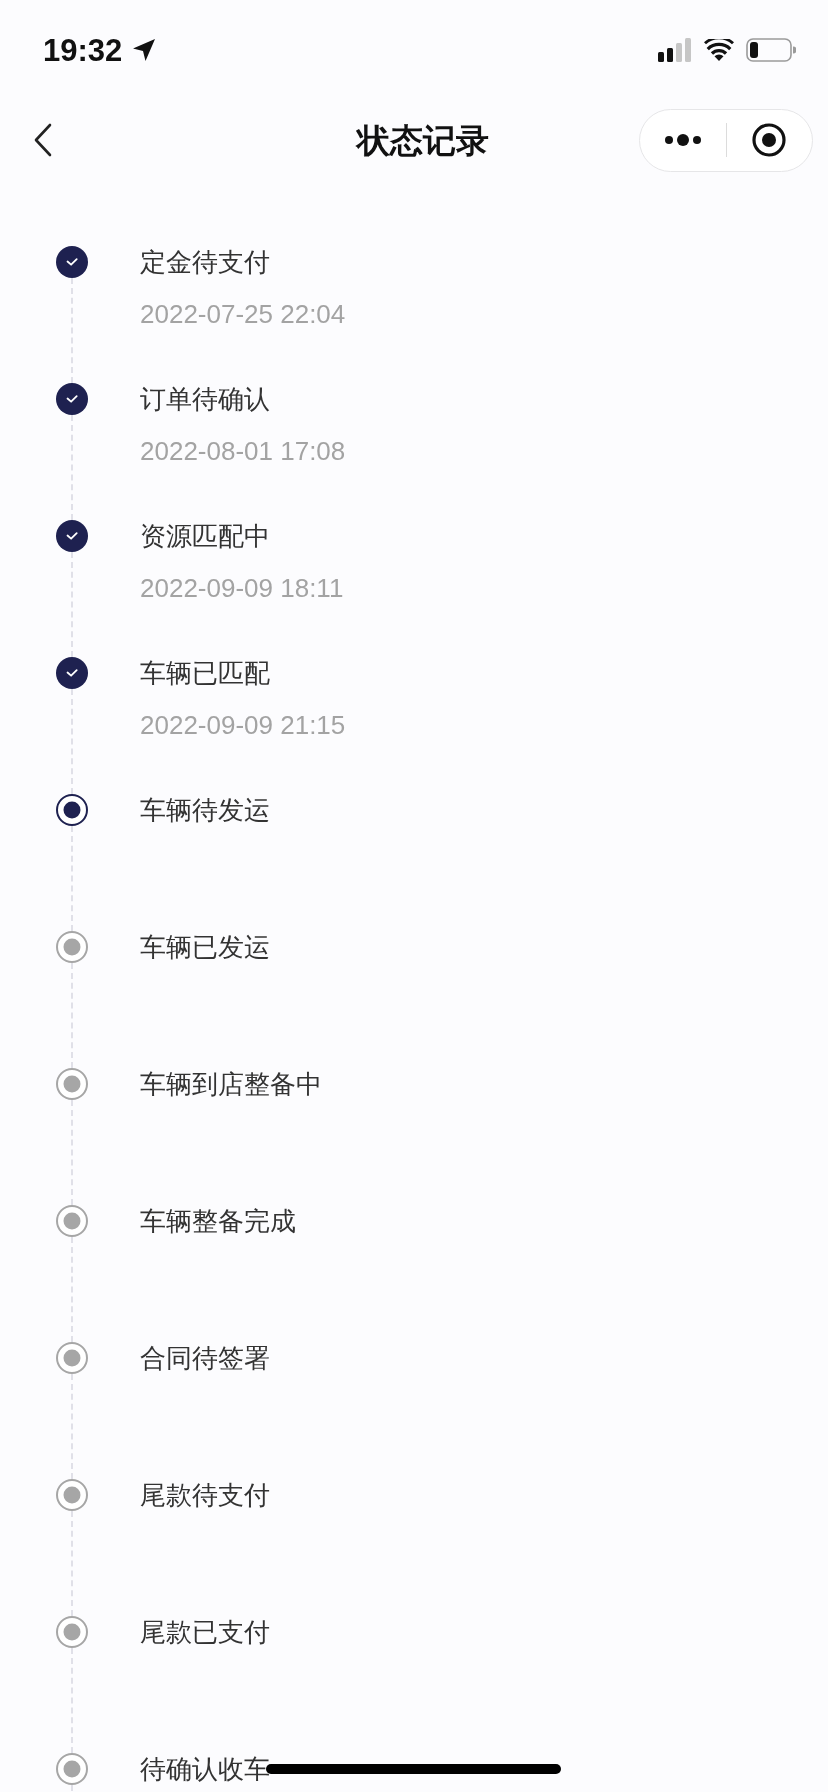 Image resolution: width=828 pixels, height=1792 pixels. What do you see at coordinates (769, 140) in the screenshot?
I see `target-icon` at bounding box center [769, 140].